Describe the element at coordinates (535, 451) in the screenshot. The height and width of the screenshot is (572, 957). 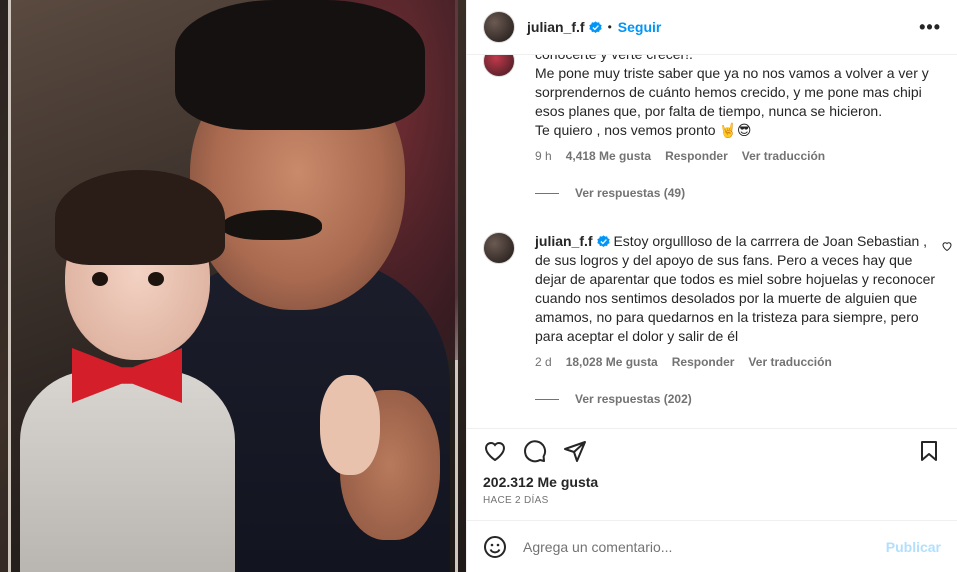
I see `comment-icon` at that location.